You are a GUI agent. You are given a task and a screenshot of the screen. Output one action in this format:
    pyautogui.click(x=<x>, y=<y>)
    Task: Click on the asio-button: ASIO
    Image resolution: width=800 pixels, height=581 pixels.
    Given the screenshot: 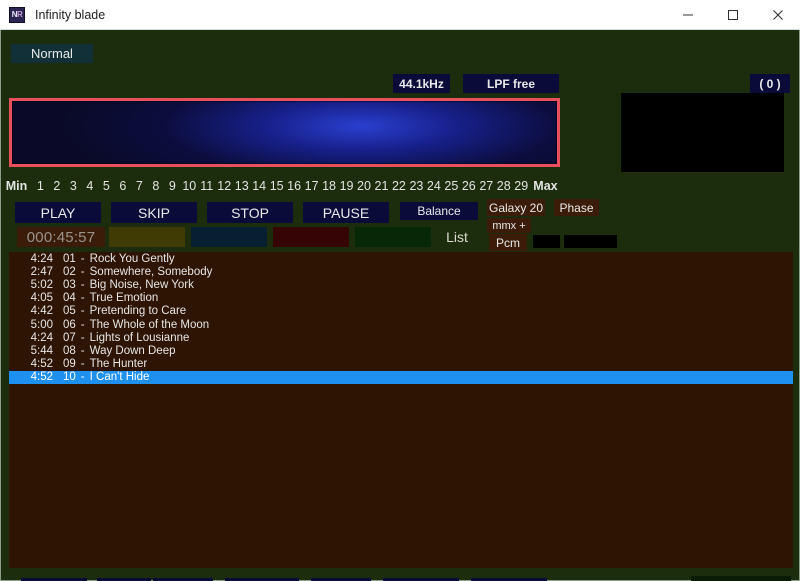 What is the action you would take?
    pyautogui.click(x=741, y=578)
    